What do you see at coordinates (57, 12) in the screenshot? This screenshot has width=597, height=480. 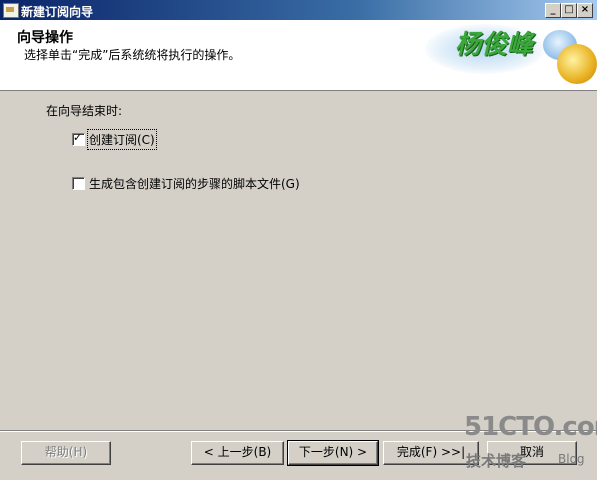 I see `window-title: 新建订阅向导` at bounding box center [57, 12].